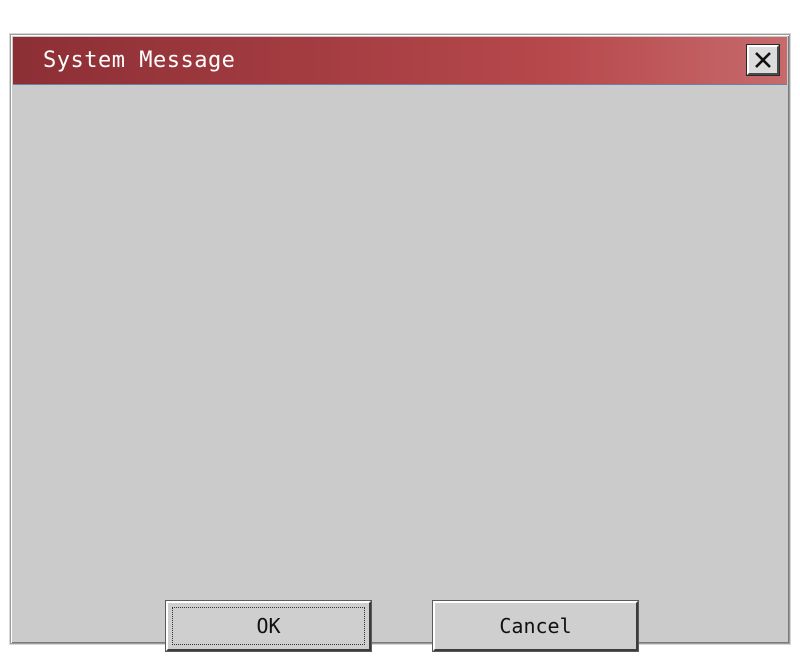 This screenshot has width=800, height=672. I want to click on cancel-button-label: Cancel, so click(535, 626).